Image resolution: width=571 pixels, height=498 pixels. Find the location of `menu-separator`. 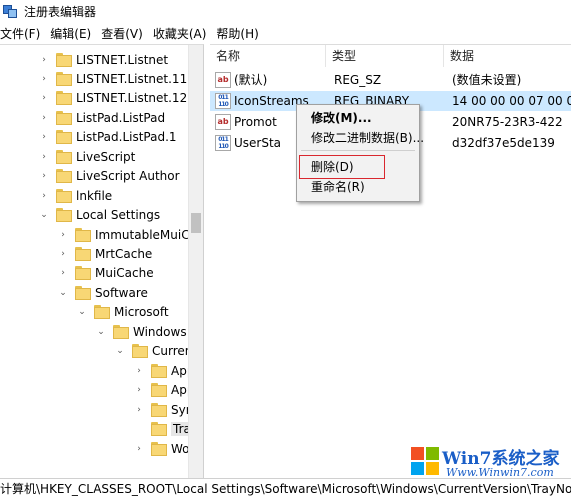

menu-separator is located at coordinates (358, 150).